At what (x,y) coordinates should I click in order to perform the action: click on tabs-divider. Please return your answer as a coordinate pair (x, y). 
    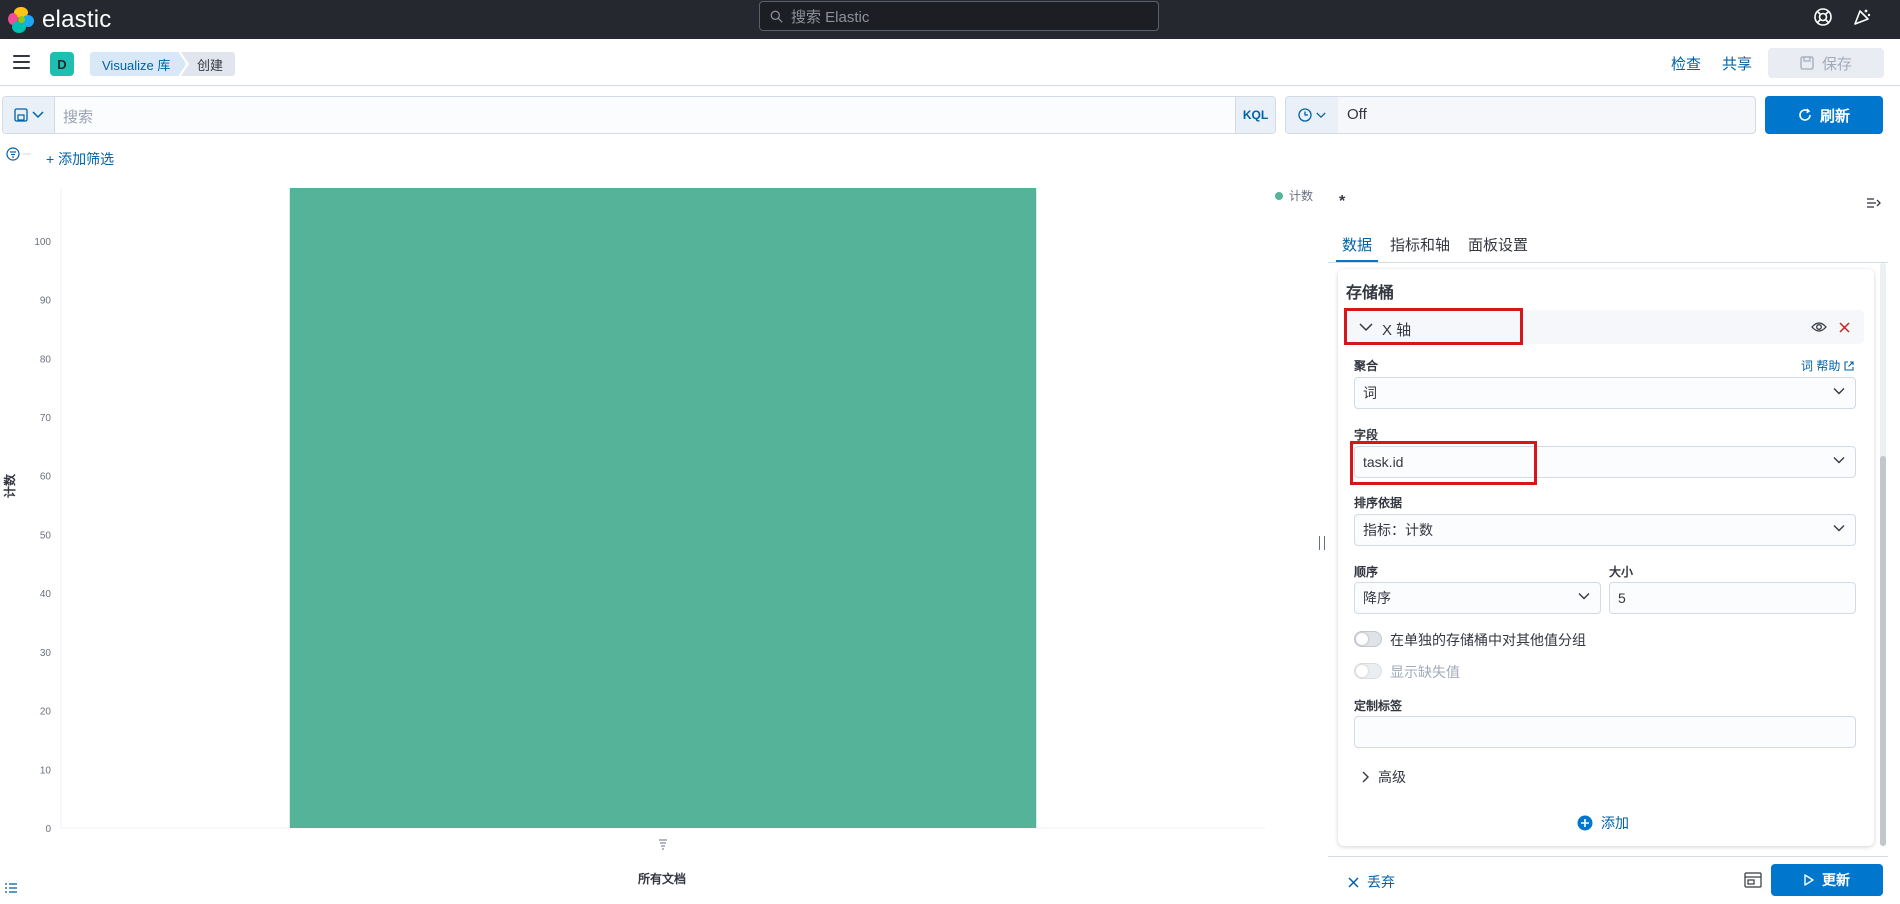
    Looking at the image, I should click on (1608, 262).